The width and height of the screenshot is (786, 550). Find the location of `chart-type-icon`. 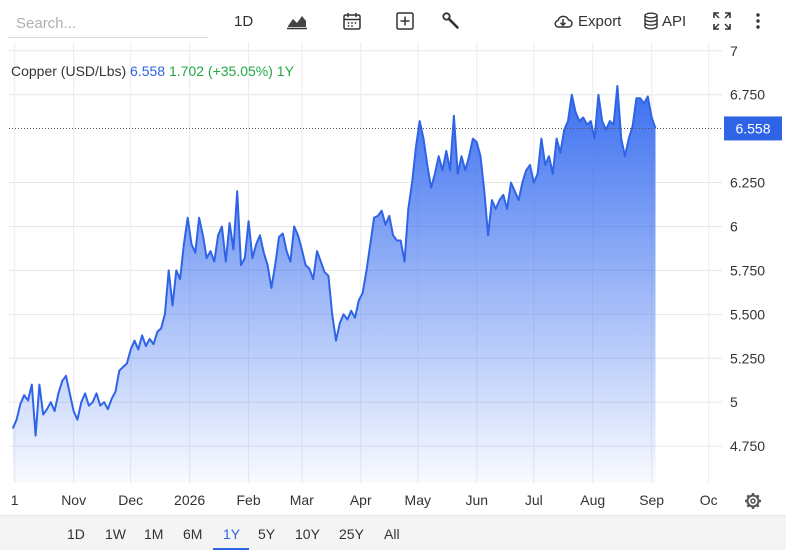

chart-type-icon is located at coordinates (297, 23).